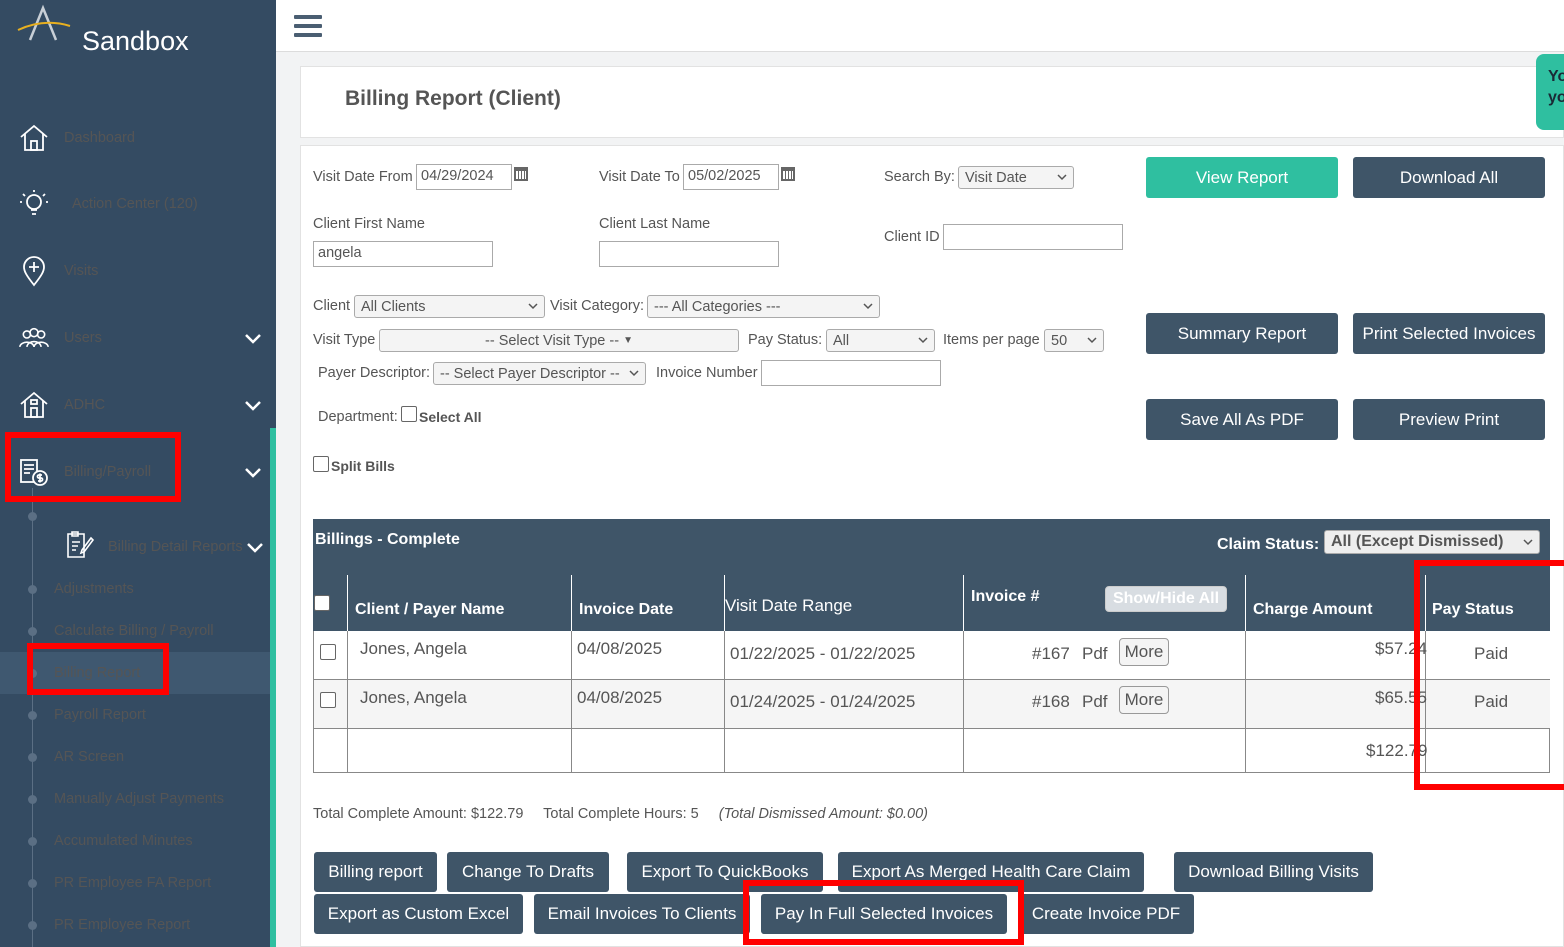 The width and height of the screenshot is (1564, 947). I want to click on submenu-item-billing-detail-reports: Billing Detail Reports, so click(135, 541).